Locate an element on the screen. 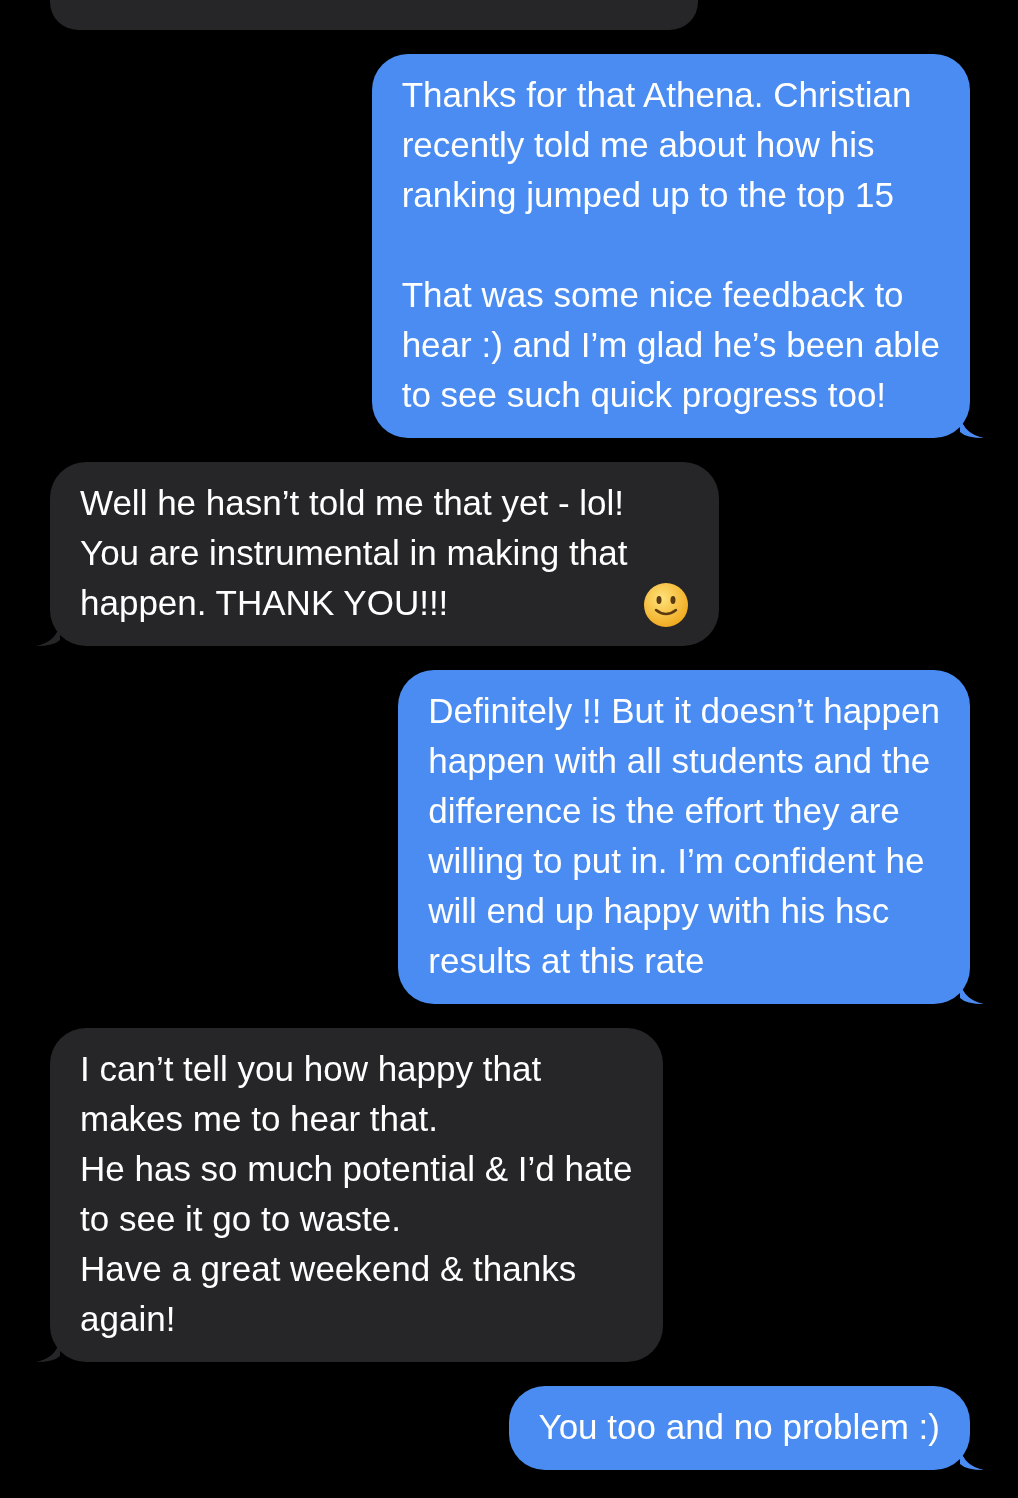 The width and height of the screenshot is (1018, 1498). message-text: I can’t tell you how happy that makes me to hear that. He has so much potential & I’d hate to see it go to waste. Have a great weekend & thanks again! is located at coordinates (356, 1194).